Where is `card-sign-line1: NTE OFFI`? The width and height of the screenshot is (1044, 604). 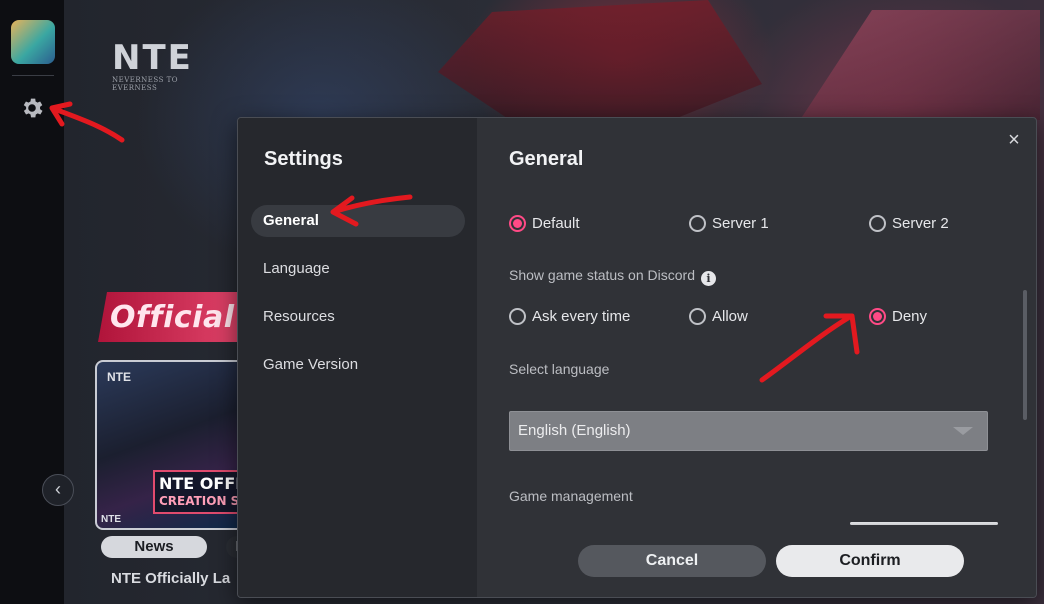 card-sign-line1: NTE OFFI is located at coordinates (200, 483).